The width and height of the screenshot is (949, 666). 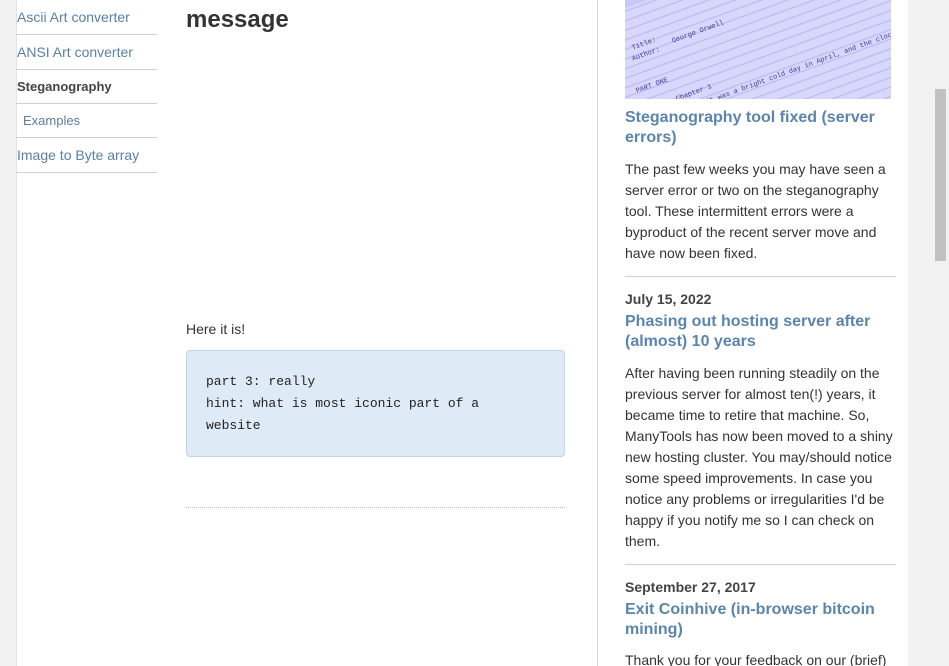 What do you see at coordinates (86, 17) in the screenshot?
I see `nav-item-ascii-art: Ascii Art converter` at bounding box center [86, 17].